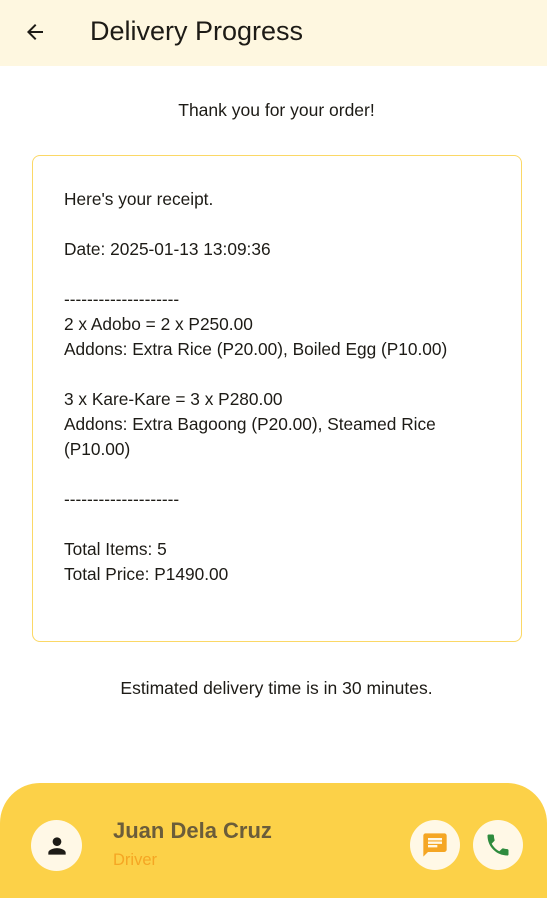 This screenshot has width=547, height=898. Describe the element at coordinates (197, 31) in the screenshot. I see `page-title: Delivery Progress` at that location.